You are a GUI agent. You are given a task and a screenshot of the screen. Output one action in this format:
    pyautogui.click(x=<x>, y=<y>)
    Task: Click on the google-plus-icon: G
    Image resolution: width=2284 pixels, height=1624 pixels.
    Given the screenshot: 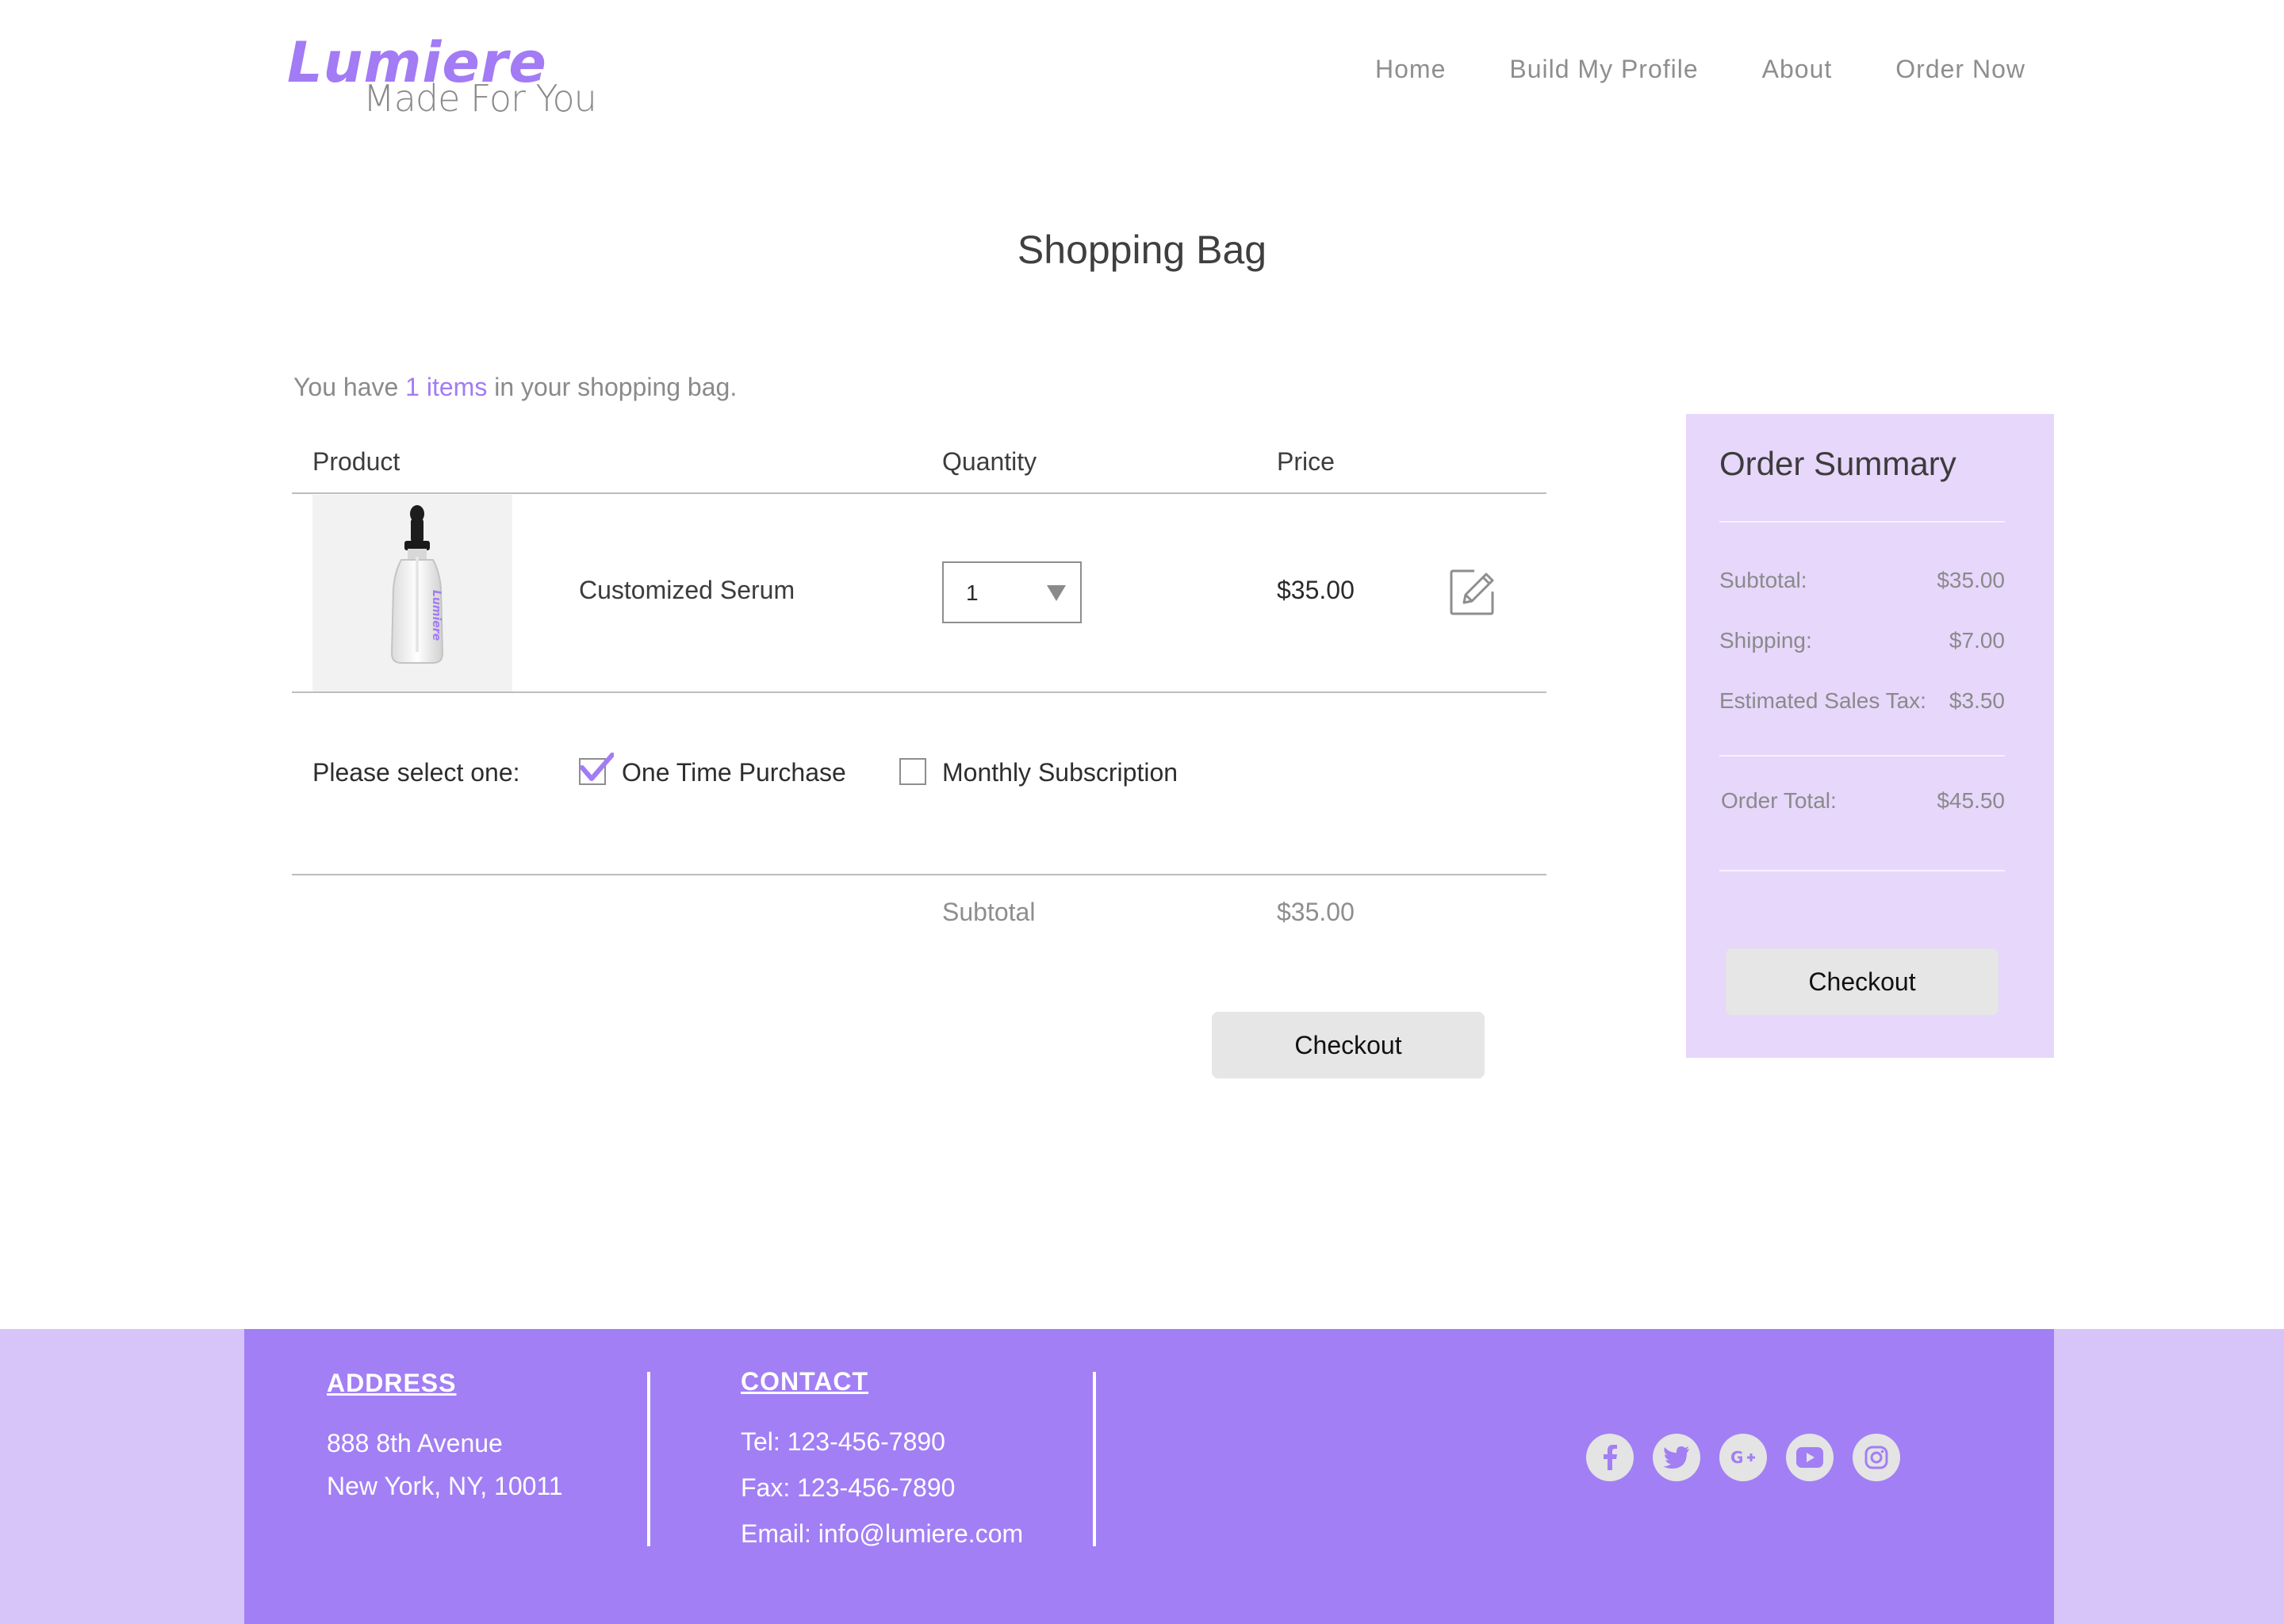 What is the action you would take?
    pyautogui.click(x=1743, y=1457)
    